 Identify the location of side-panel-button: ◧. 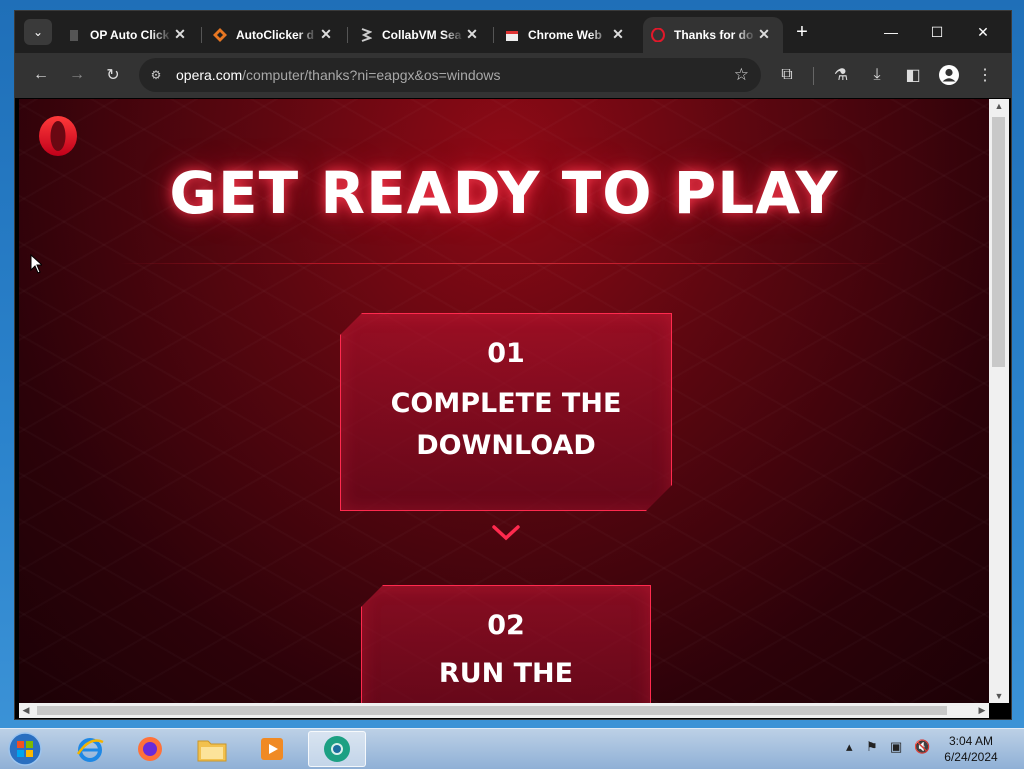
(913, 75).